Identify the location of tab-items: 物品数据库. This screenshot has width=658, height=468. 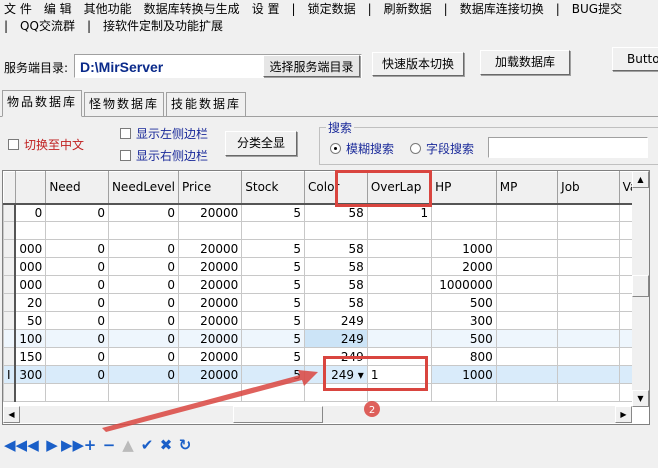
(42, 103).